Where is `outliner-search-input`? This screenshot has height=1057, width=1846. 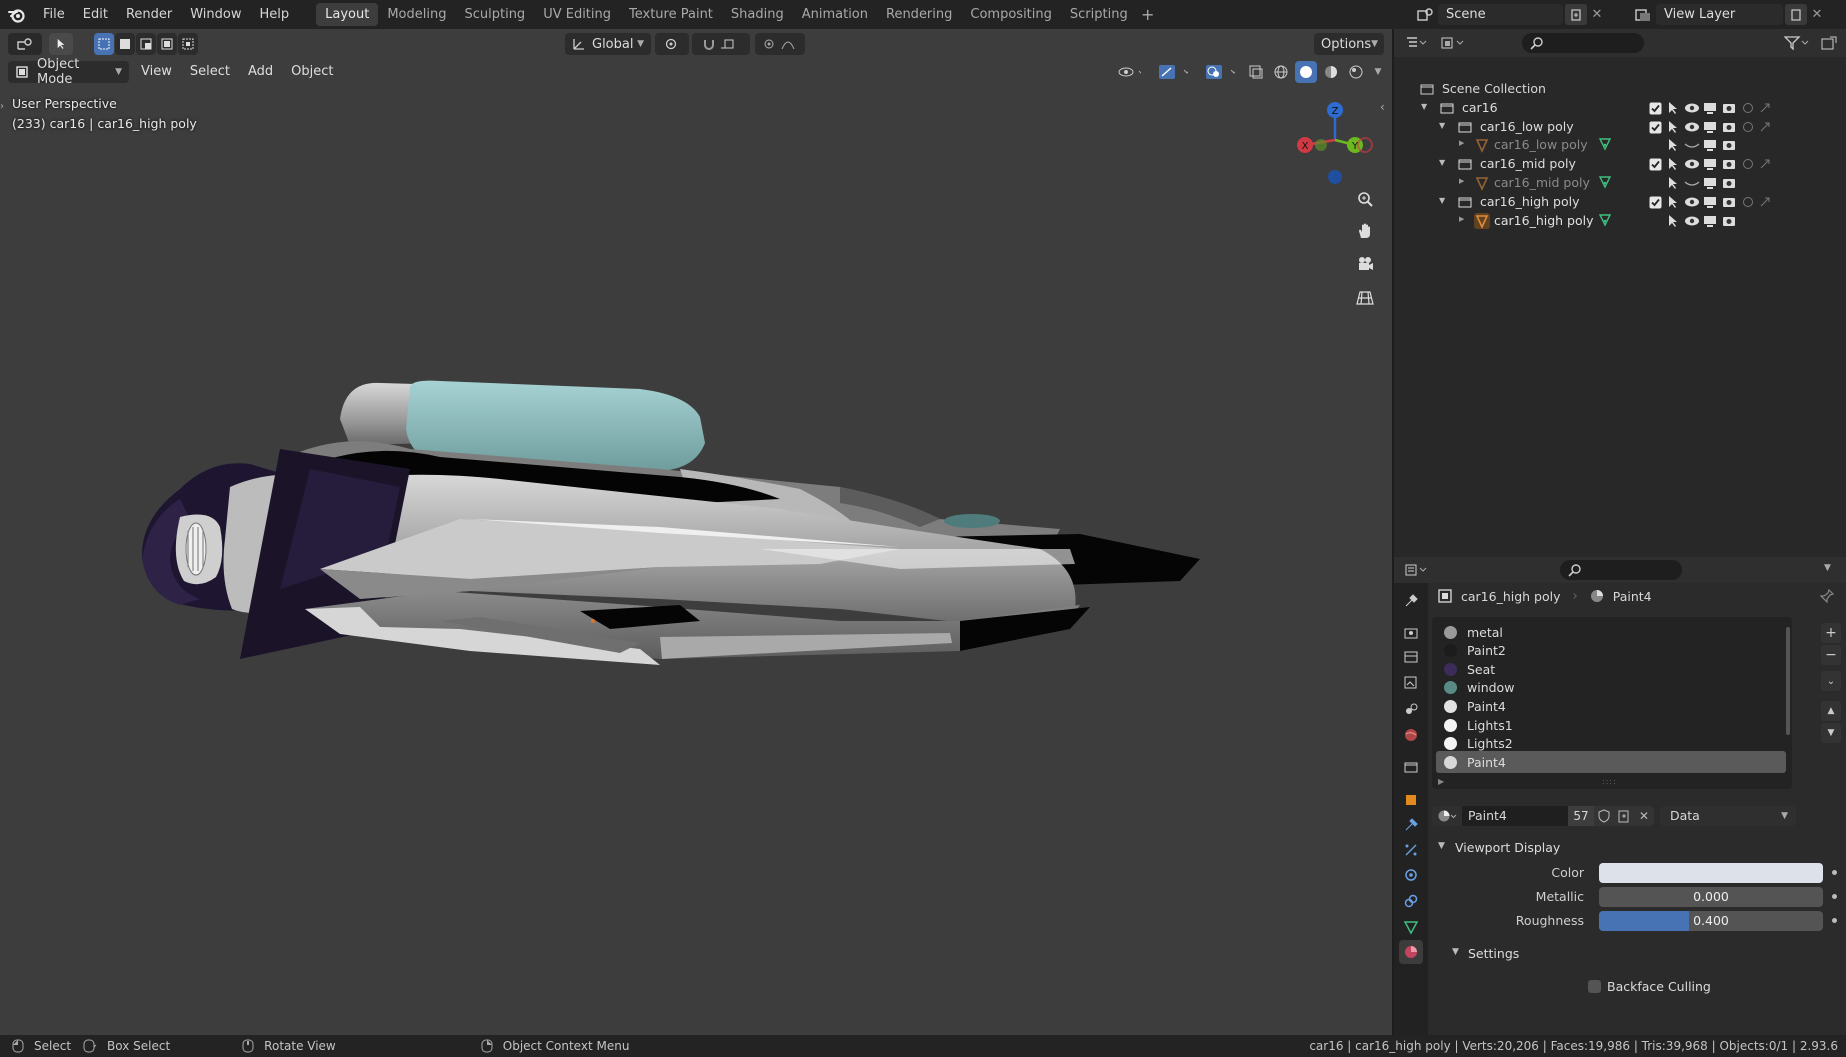
outliner-search-input is located at coordinates (1583, 43).